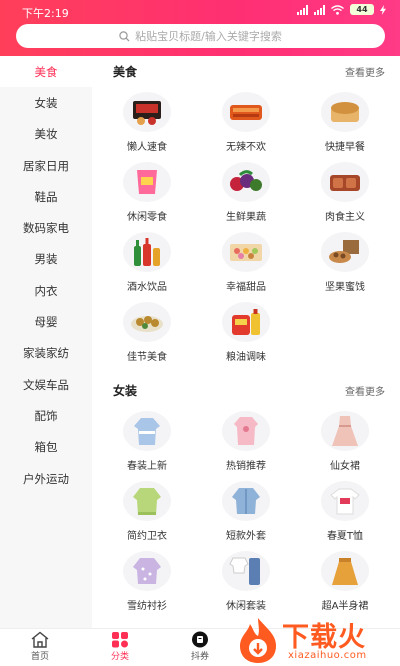 The image size is (400, 666). I want to click on section-title: 美食, so click(125, 71).